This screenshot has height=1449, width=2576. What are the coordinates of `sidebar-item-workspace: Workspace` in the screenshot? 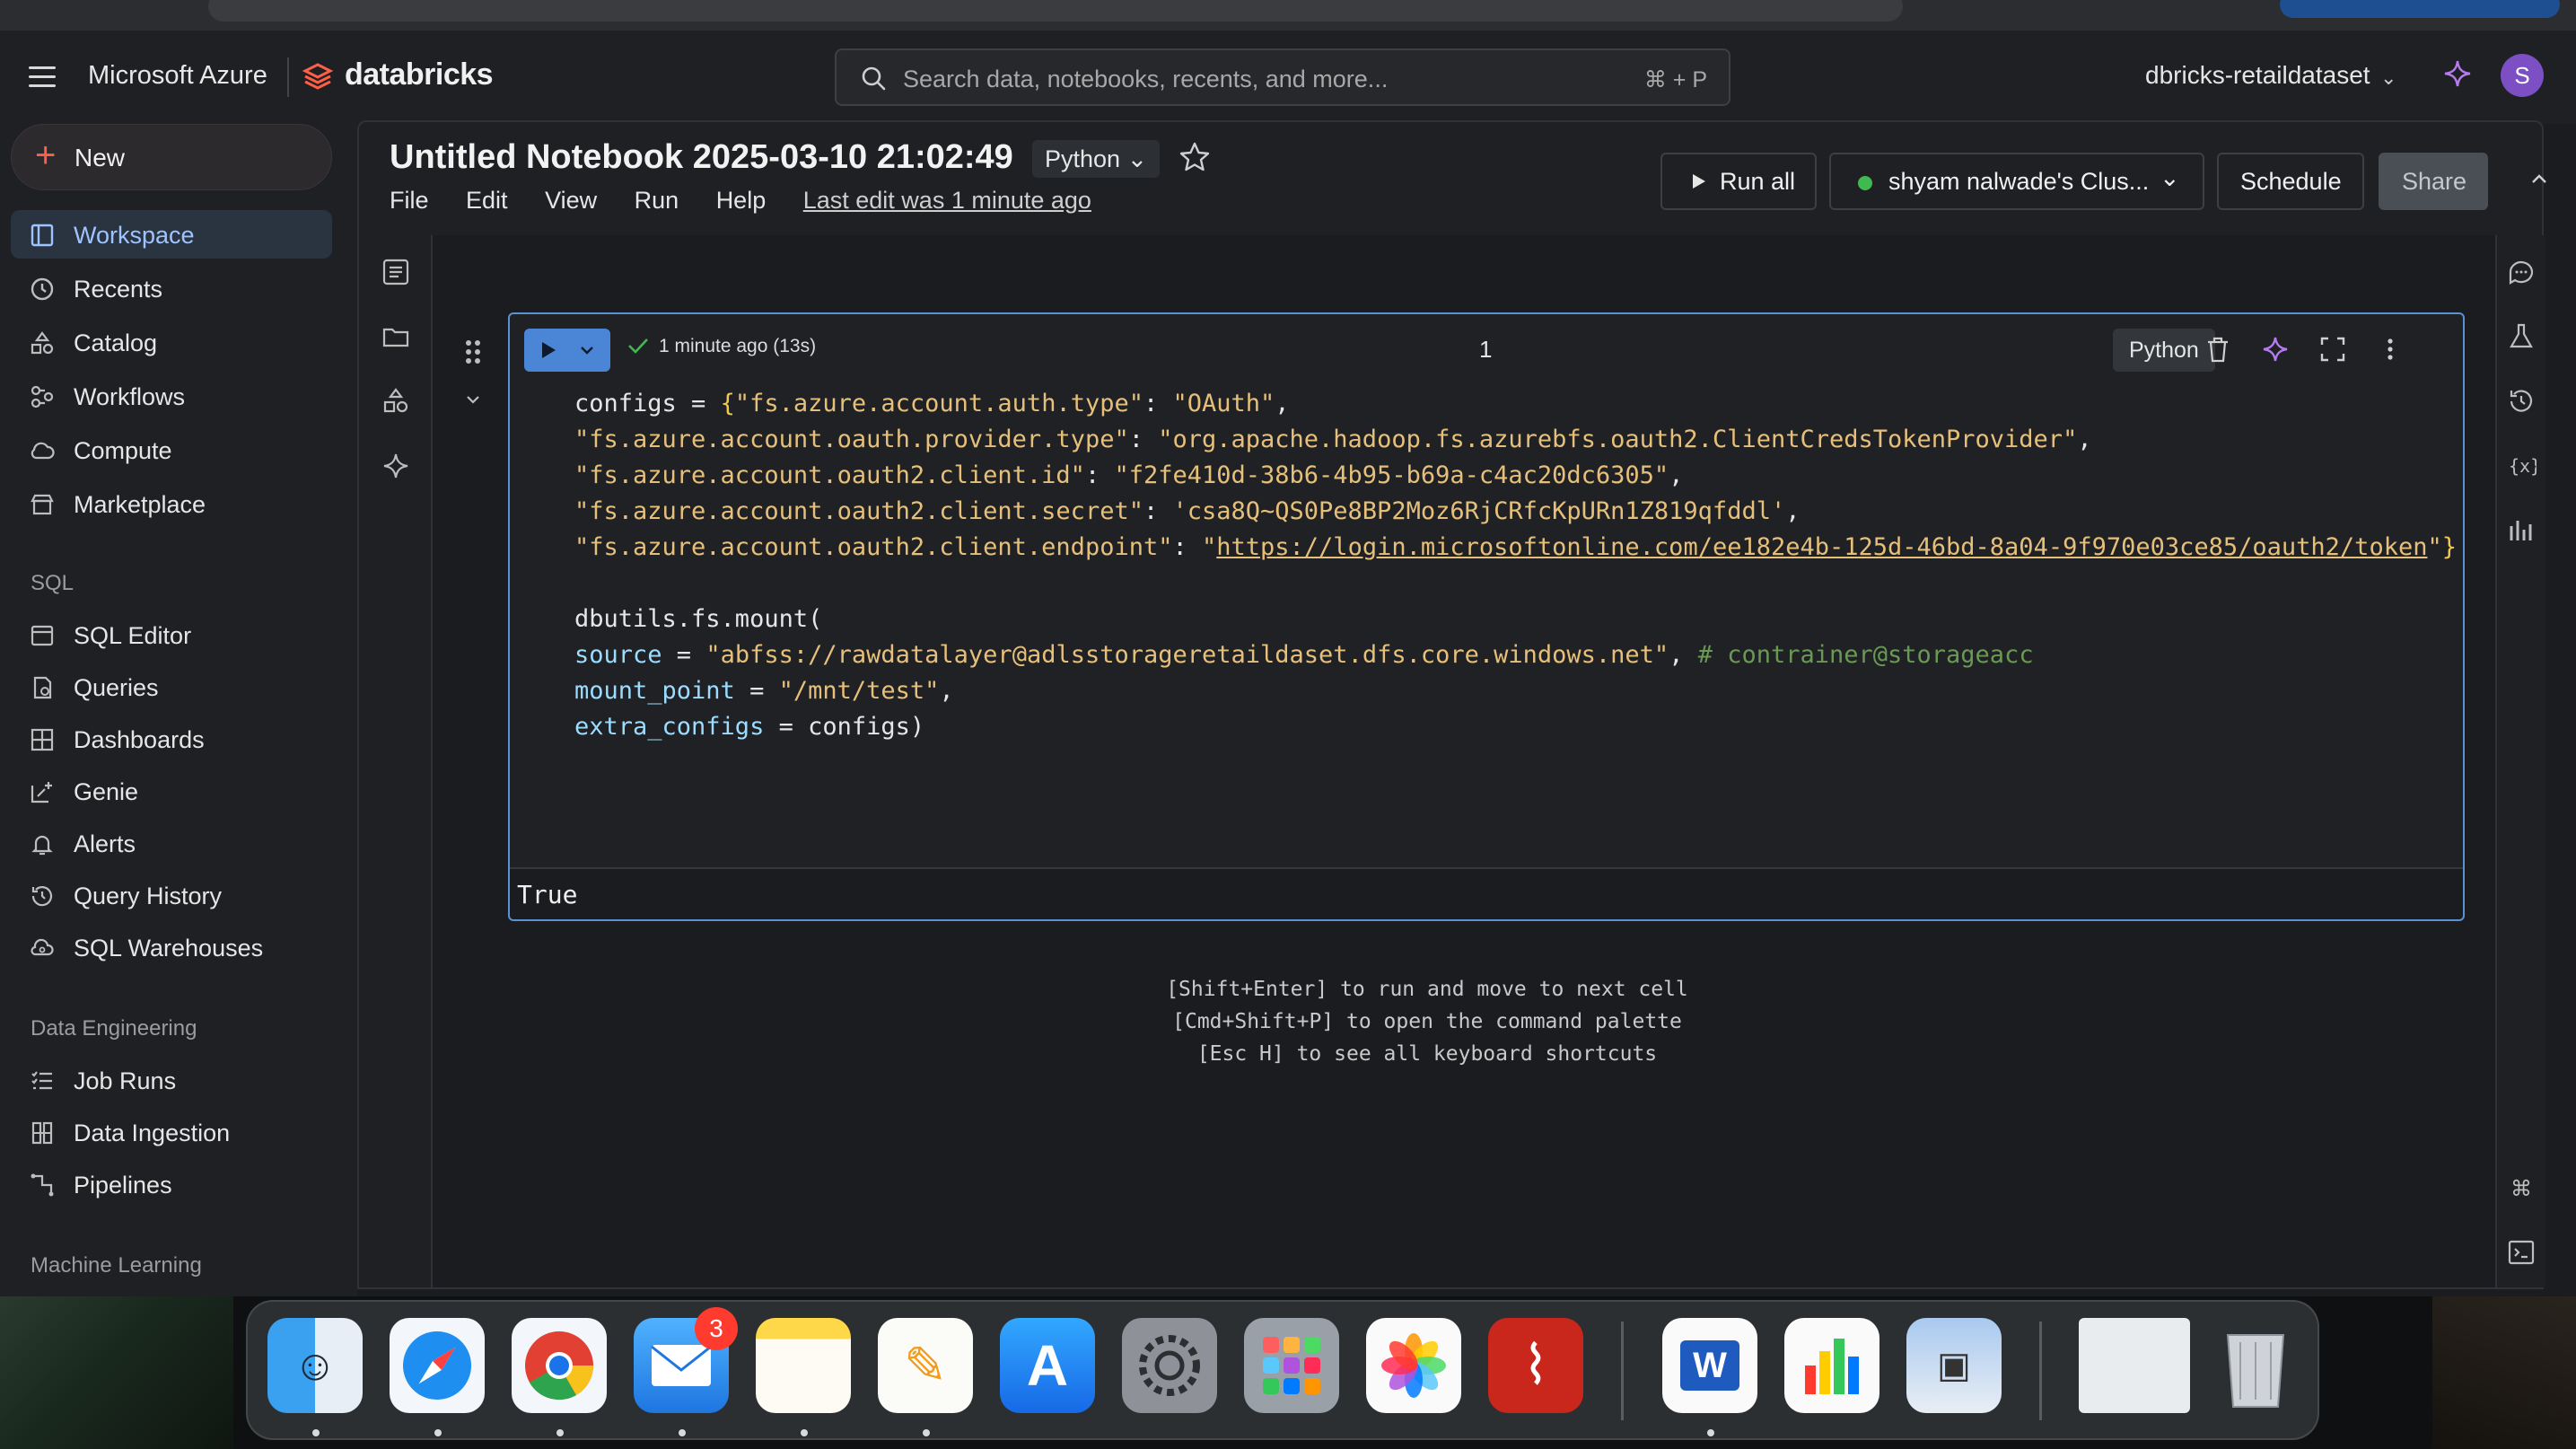 It's located at (171, 234).